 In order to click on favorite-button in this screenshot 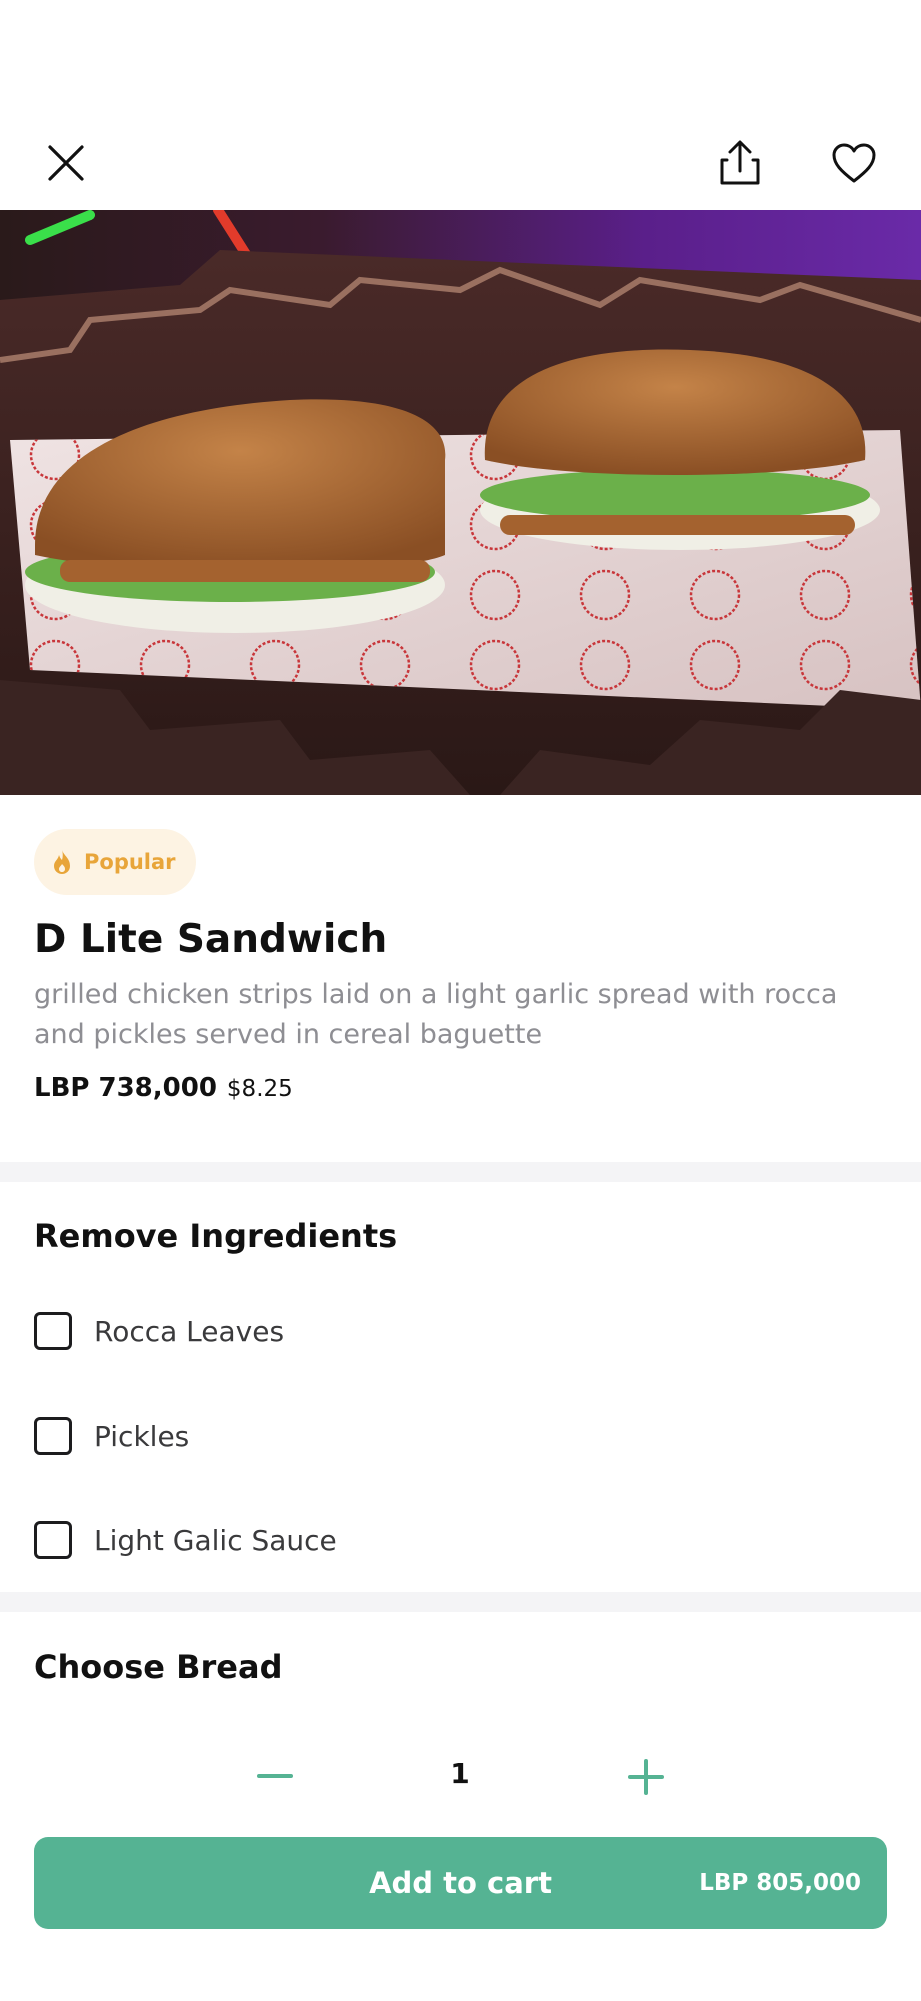, I will do `click(854, 163)`.